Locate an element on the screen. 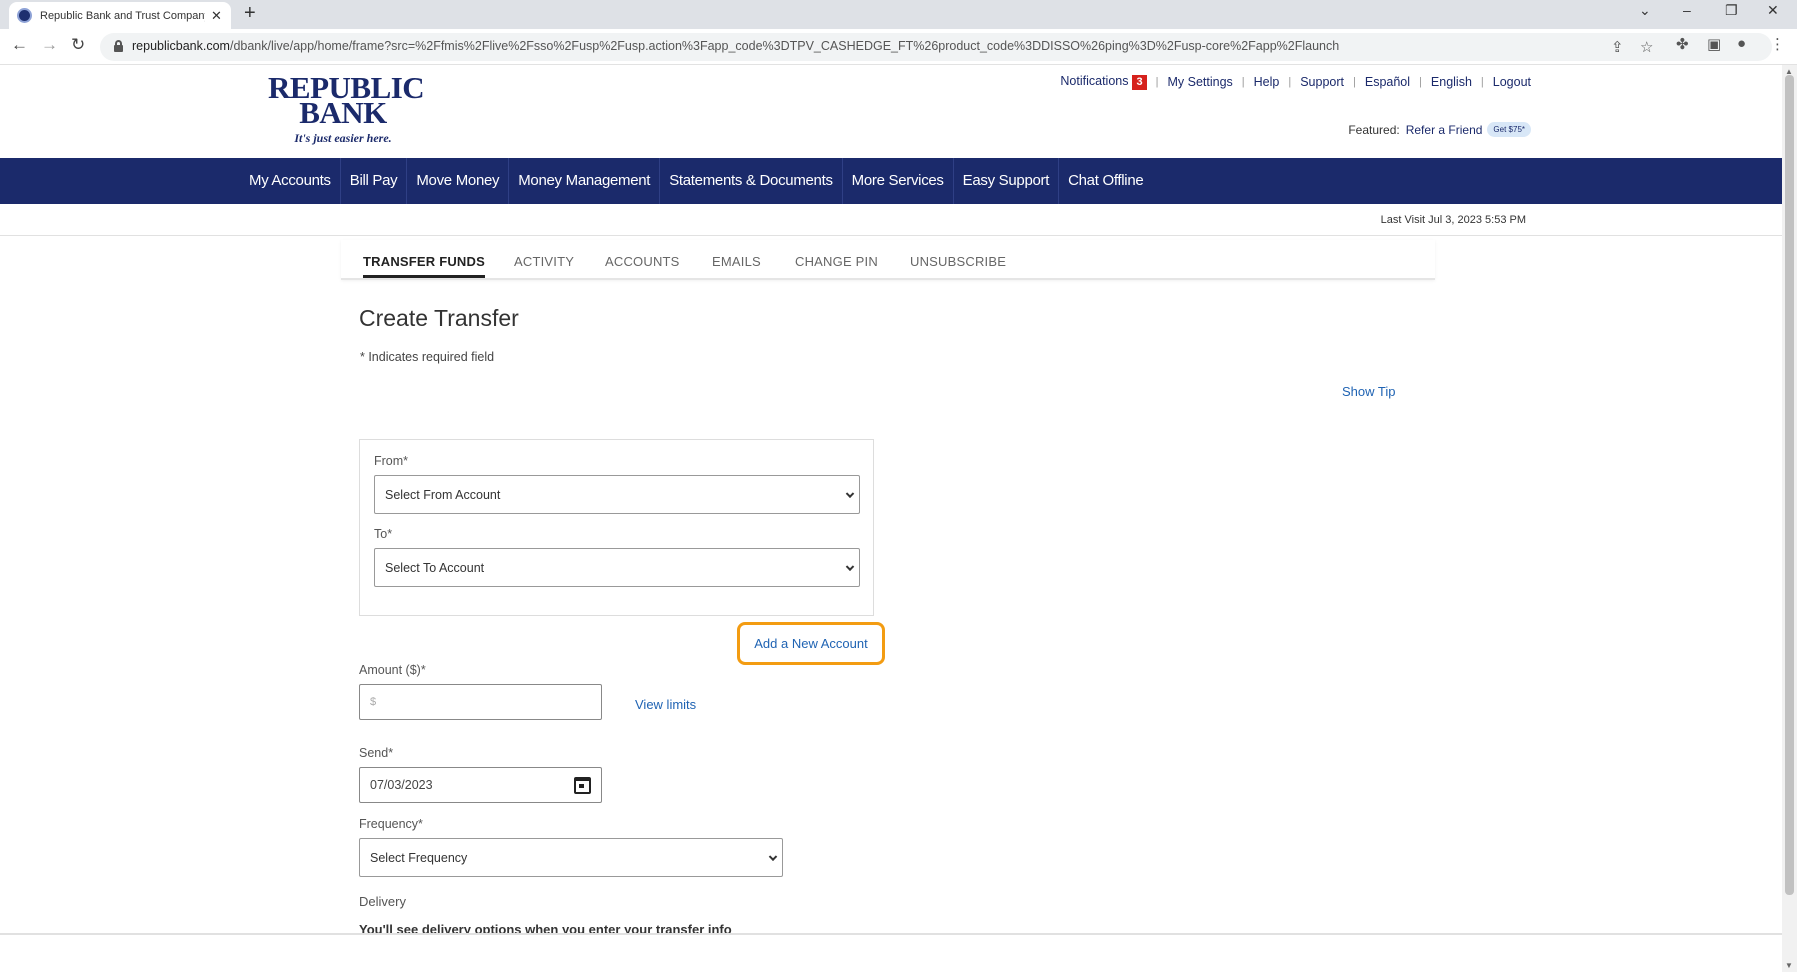 This screenshot has height=972, width=1797. lock-icon is located at coordinates (118, 46).